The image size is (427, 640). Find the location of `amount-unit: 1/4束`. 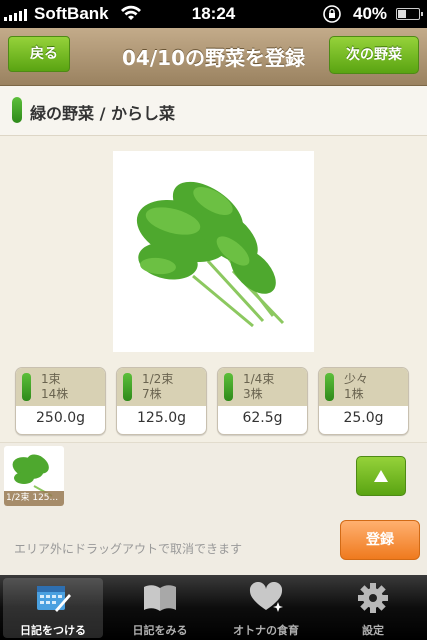

amount-unit: 1/4束 is located at coordinates (259, 379).